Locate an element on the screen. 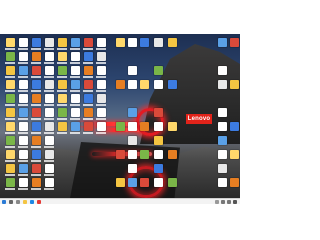 The height and width of the screenshot is (240, 320). task-view-icon is located at coordinates (18, 201).